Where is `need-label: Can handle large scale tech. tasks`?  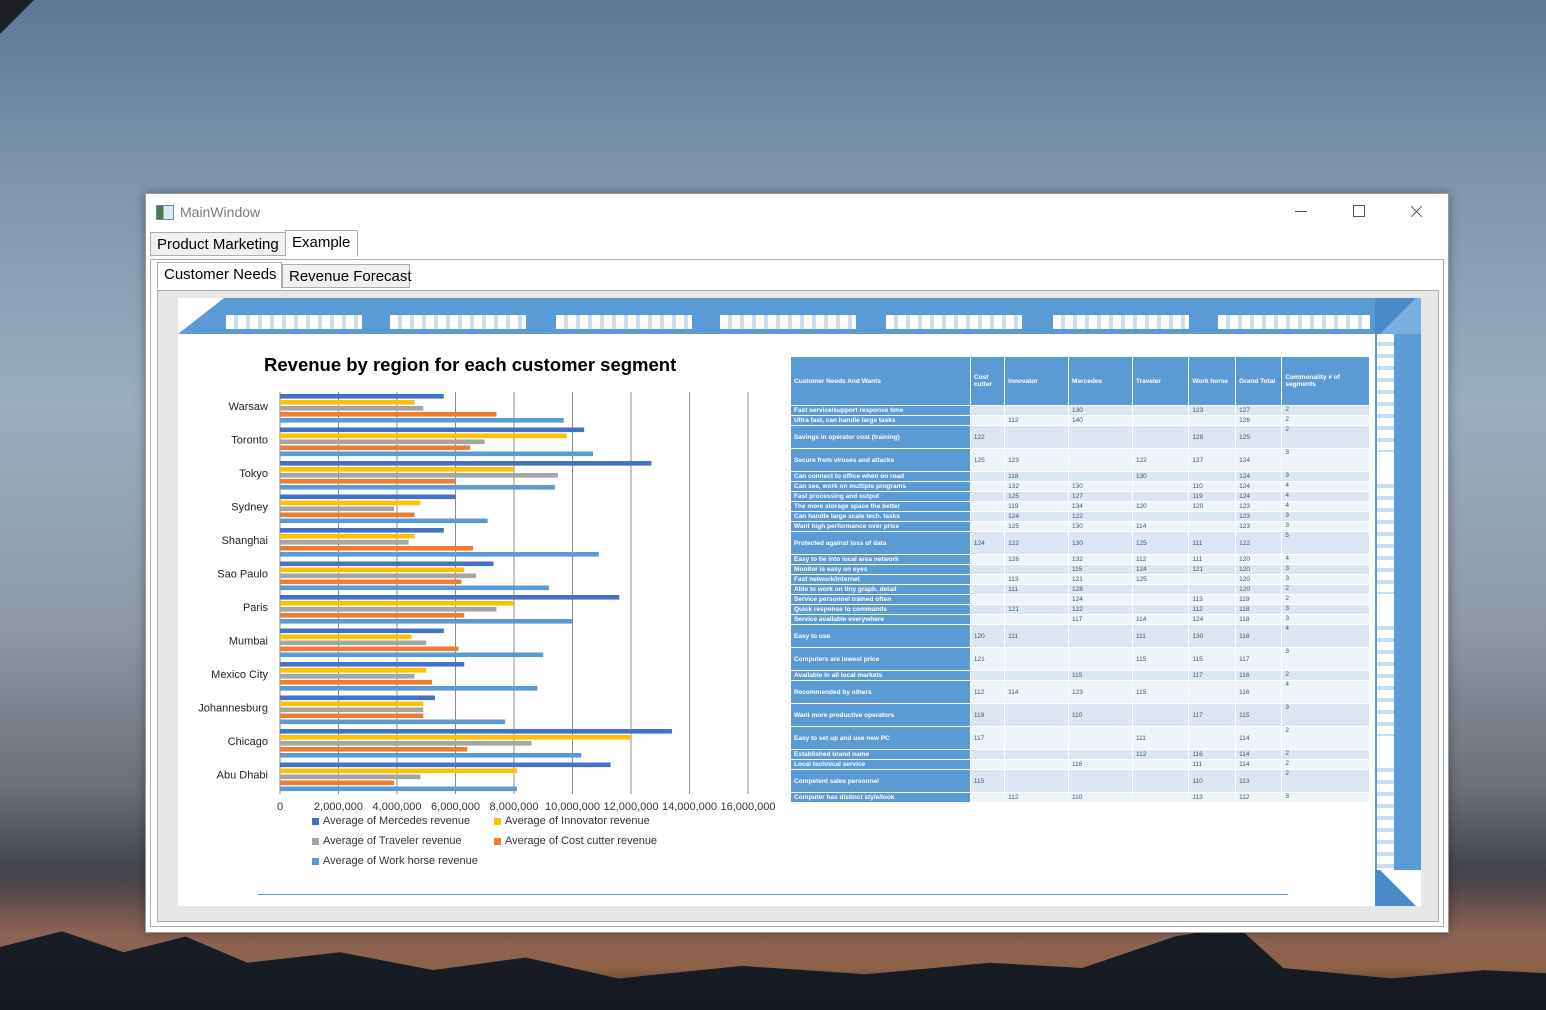
need-label: Can handle large scale tech. tasks is located at coordinates (880, 516).